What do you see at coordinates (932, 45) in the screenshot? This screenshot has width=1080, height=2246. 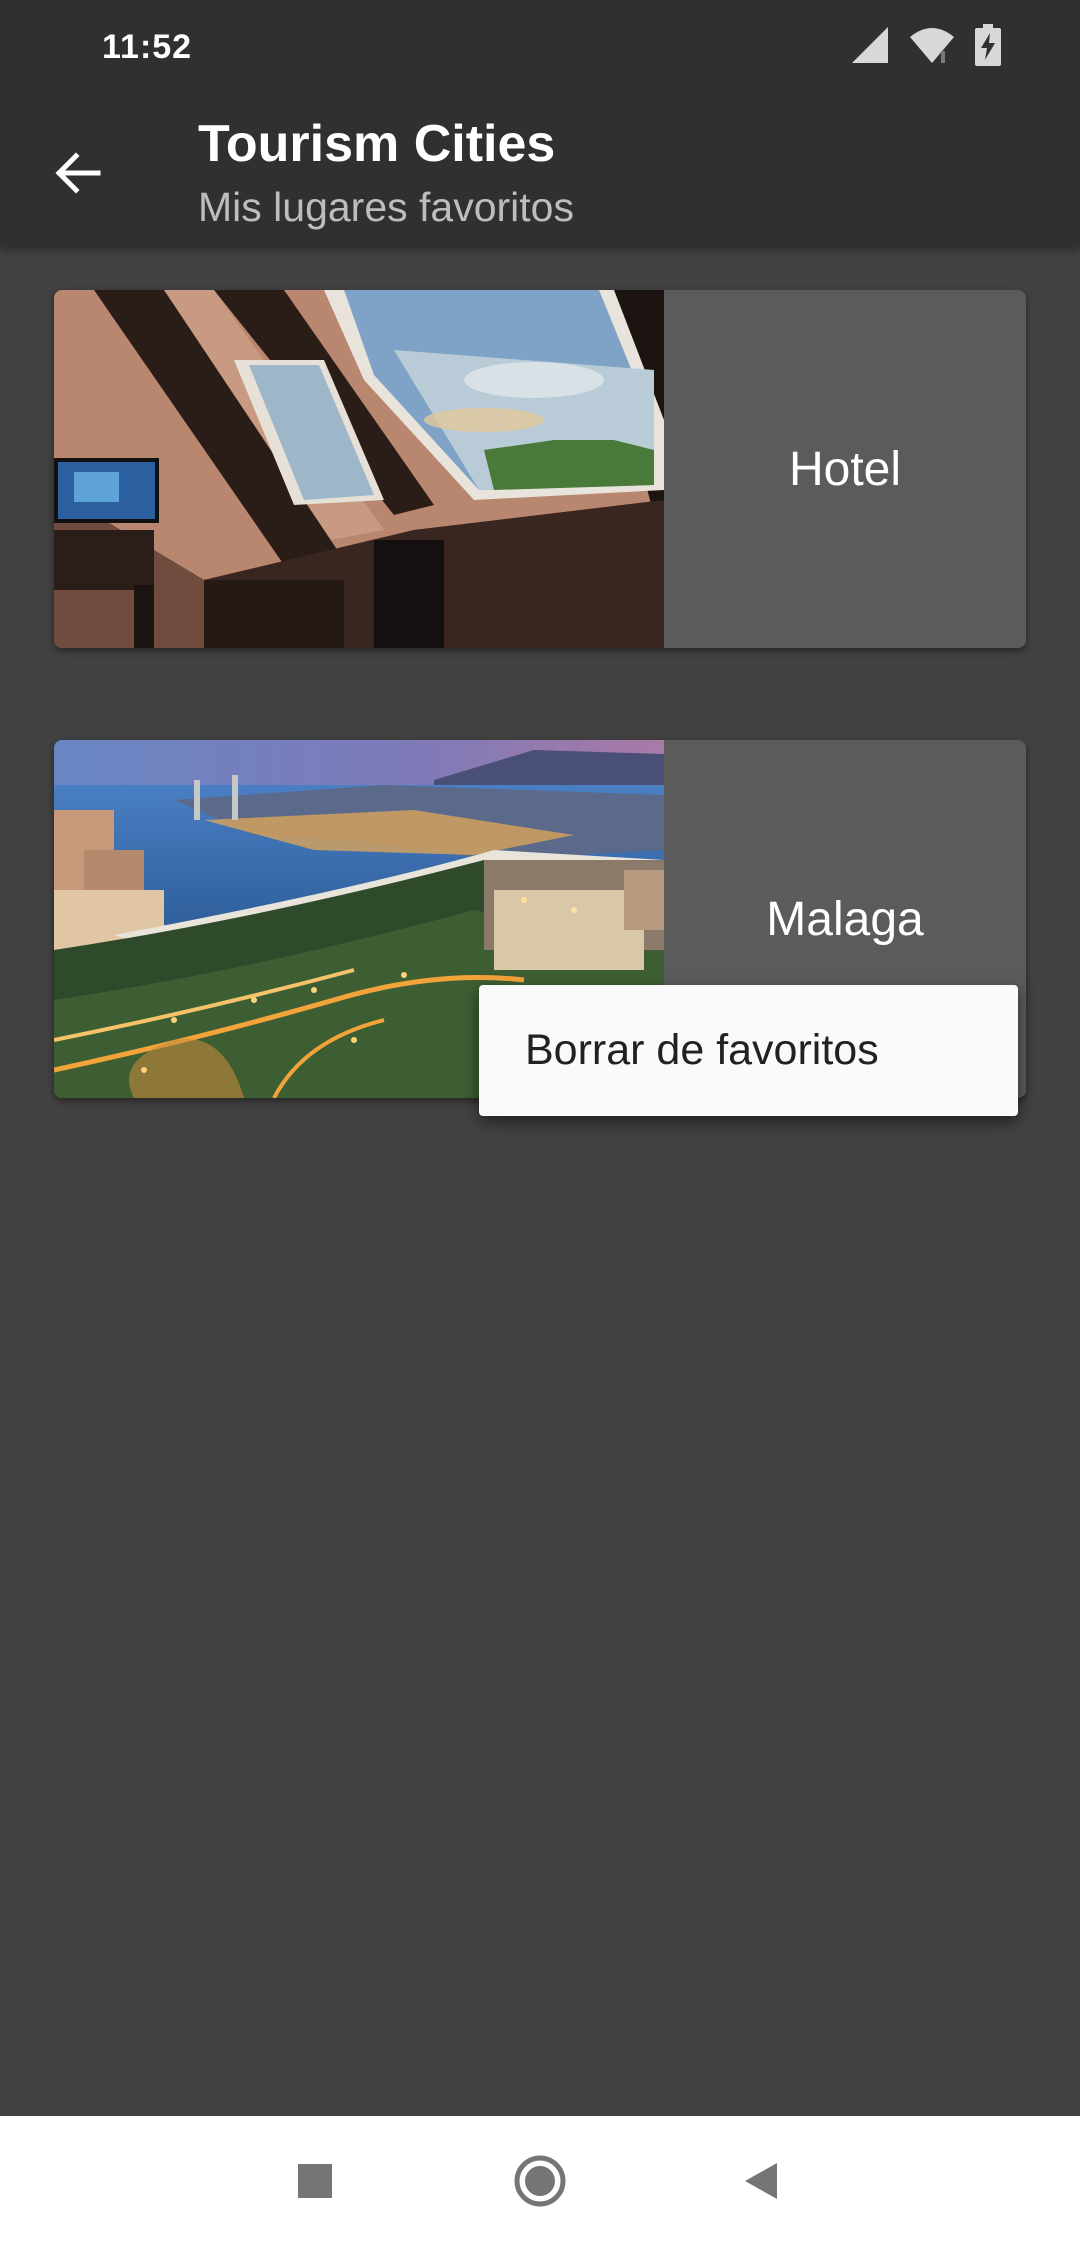 I see `wifi-icon` at bounding box center [932, 45].